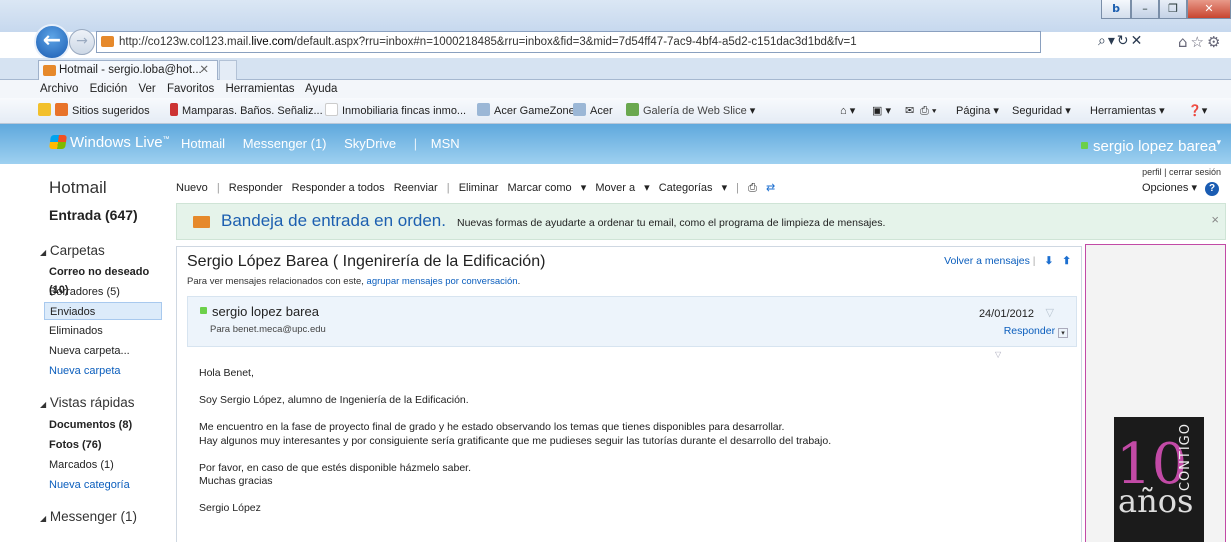  Describe the element at coordinates (338, 188) in the screenshot. I see `responder-todos-button: Responder a todos` at that location.